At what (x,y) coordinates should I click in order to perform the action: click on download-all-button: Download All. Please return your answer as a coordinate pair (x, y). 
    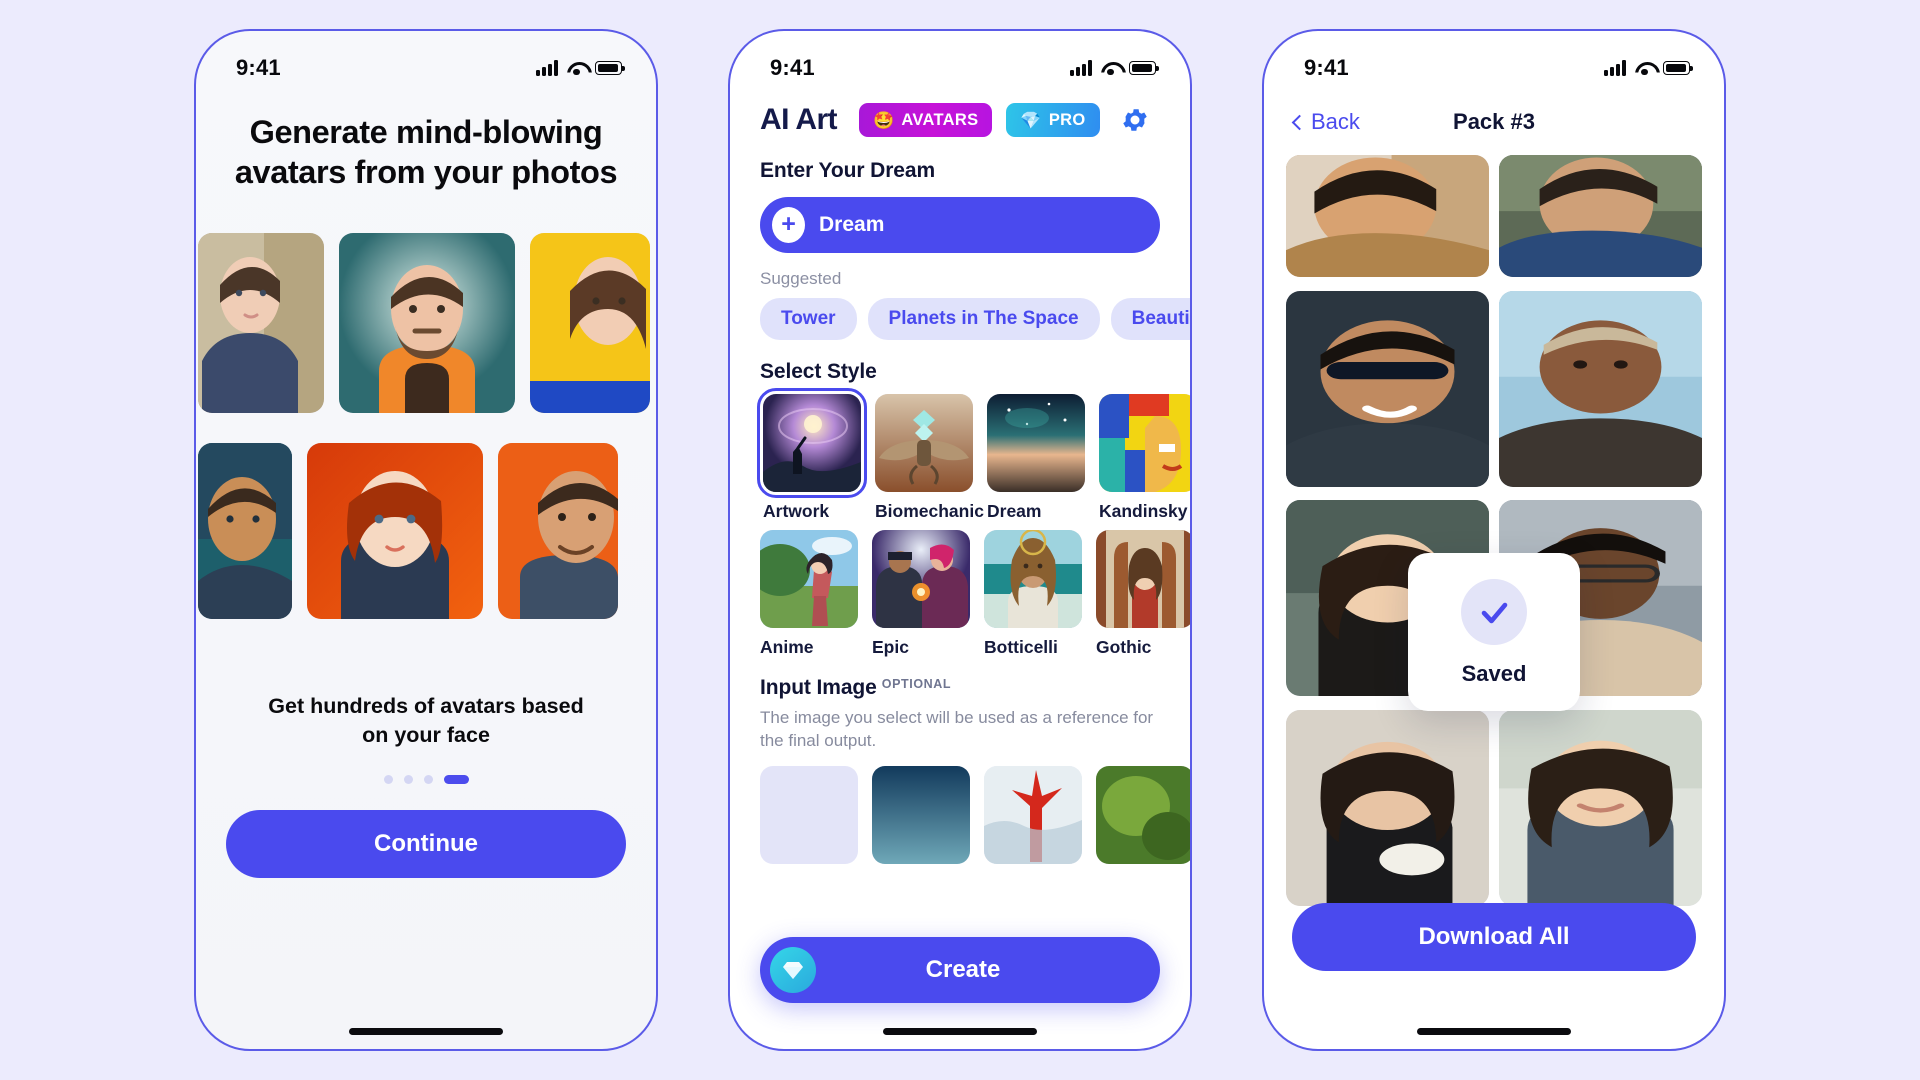
    Looking at the image, I should click on (1494, 937).